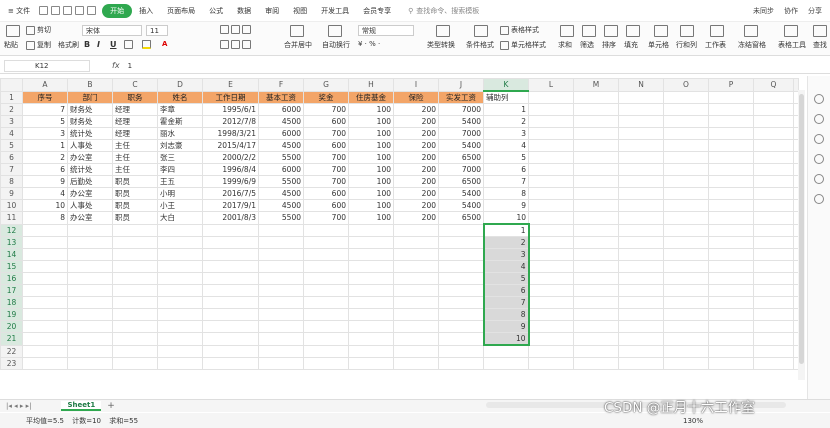 The image size is (830, 428). What do you see at coordinates (112, 30) in the screenshot?
I see `font-name-select: 宋体` at bounding box center [112, 30].